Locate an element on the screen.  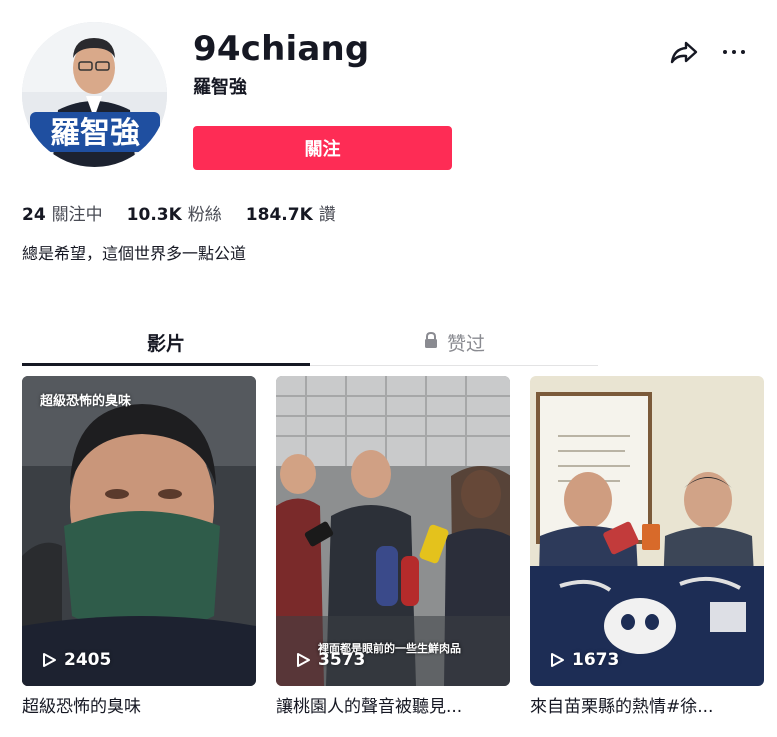
lock-icon is located at coordinates (431, 342).